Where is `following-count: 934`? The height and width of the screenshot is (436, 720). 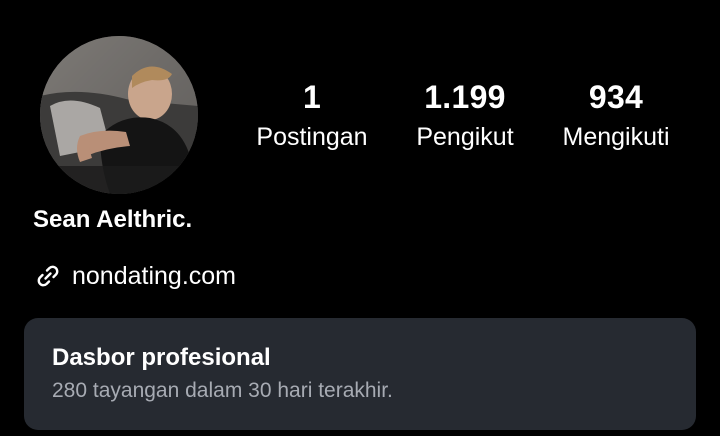
following-count: 934 is located at coordinates (616, 97).